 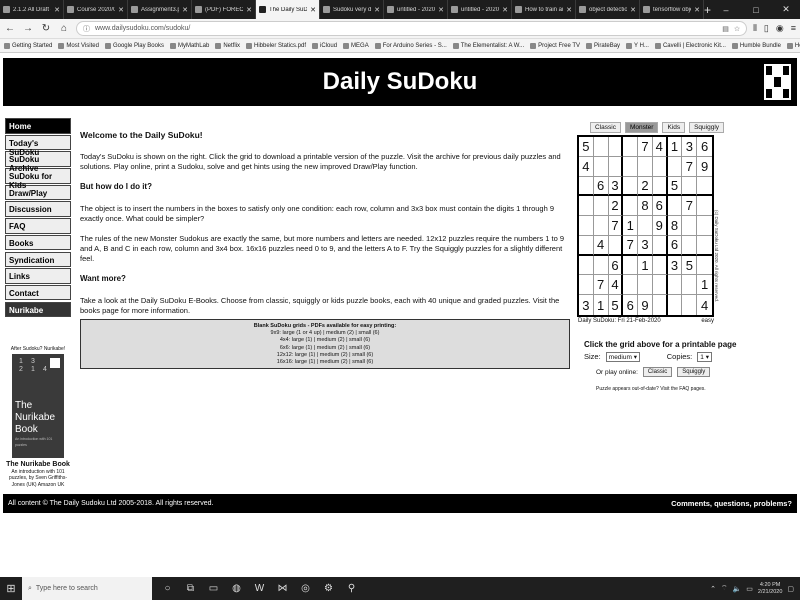 What do you see at coordinates (160, 9) in the screenshot?
I see `browser-tab: Assignment3.pdf✕` at bounding box center [160, 9].